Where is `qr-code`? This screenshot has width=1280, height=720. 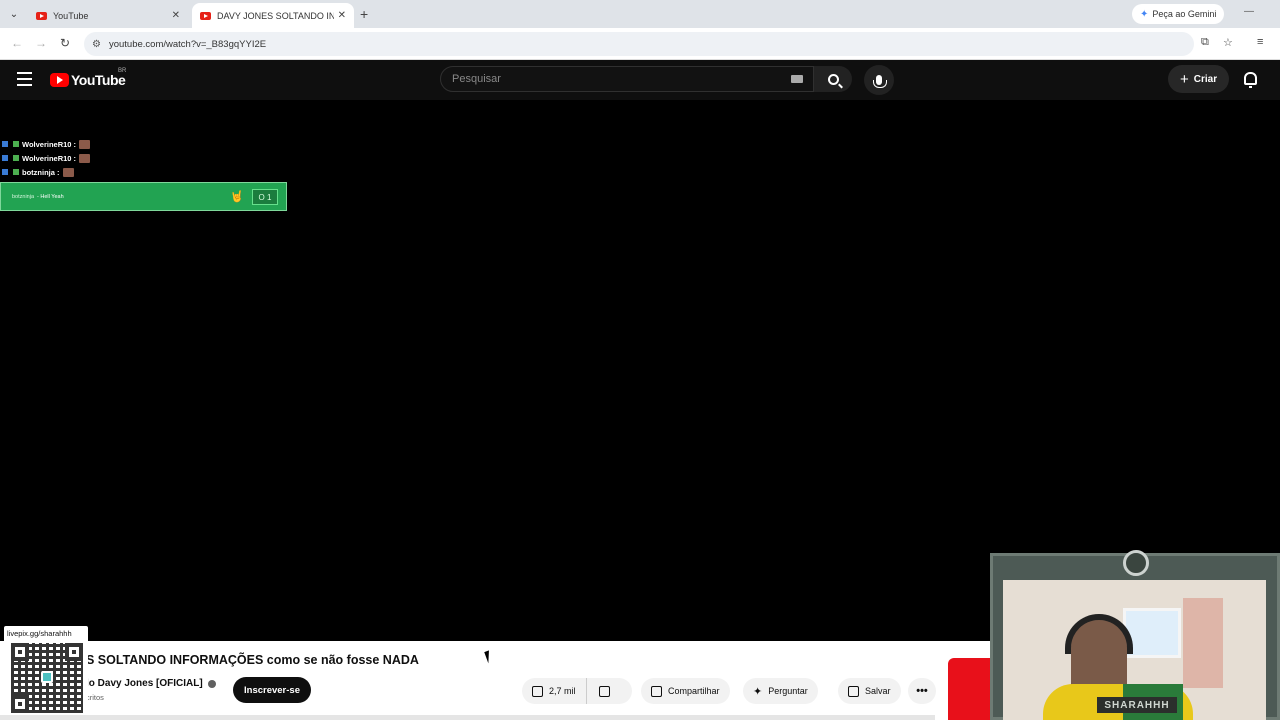 qr-code is located at coordinates (46, 677).